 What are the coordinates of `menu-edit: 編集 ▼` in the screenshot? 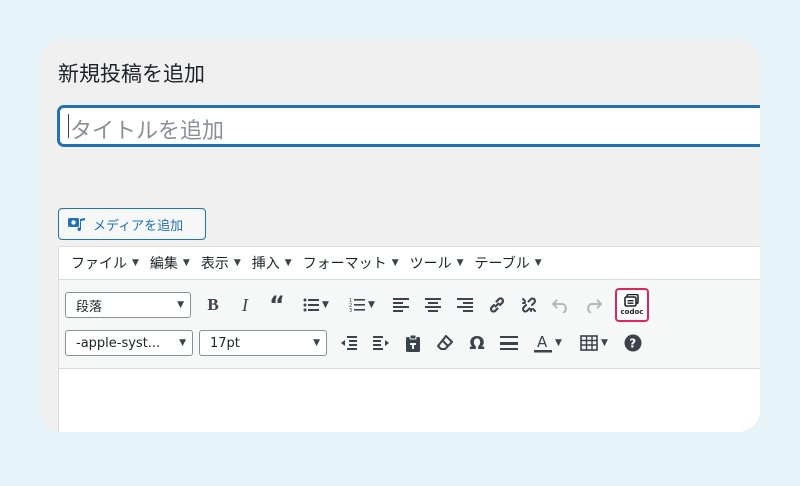 It's located at (173, 263).